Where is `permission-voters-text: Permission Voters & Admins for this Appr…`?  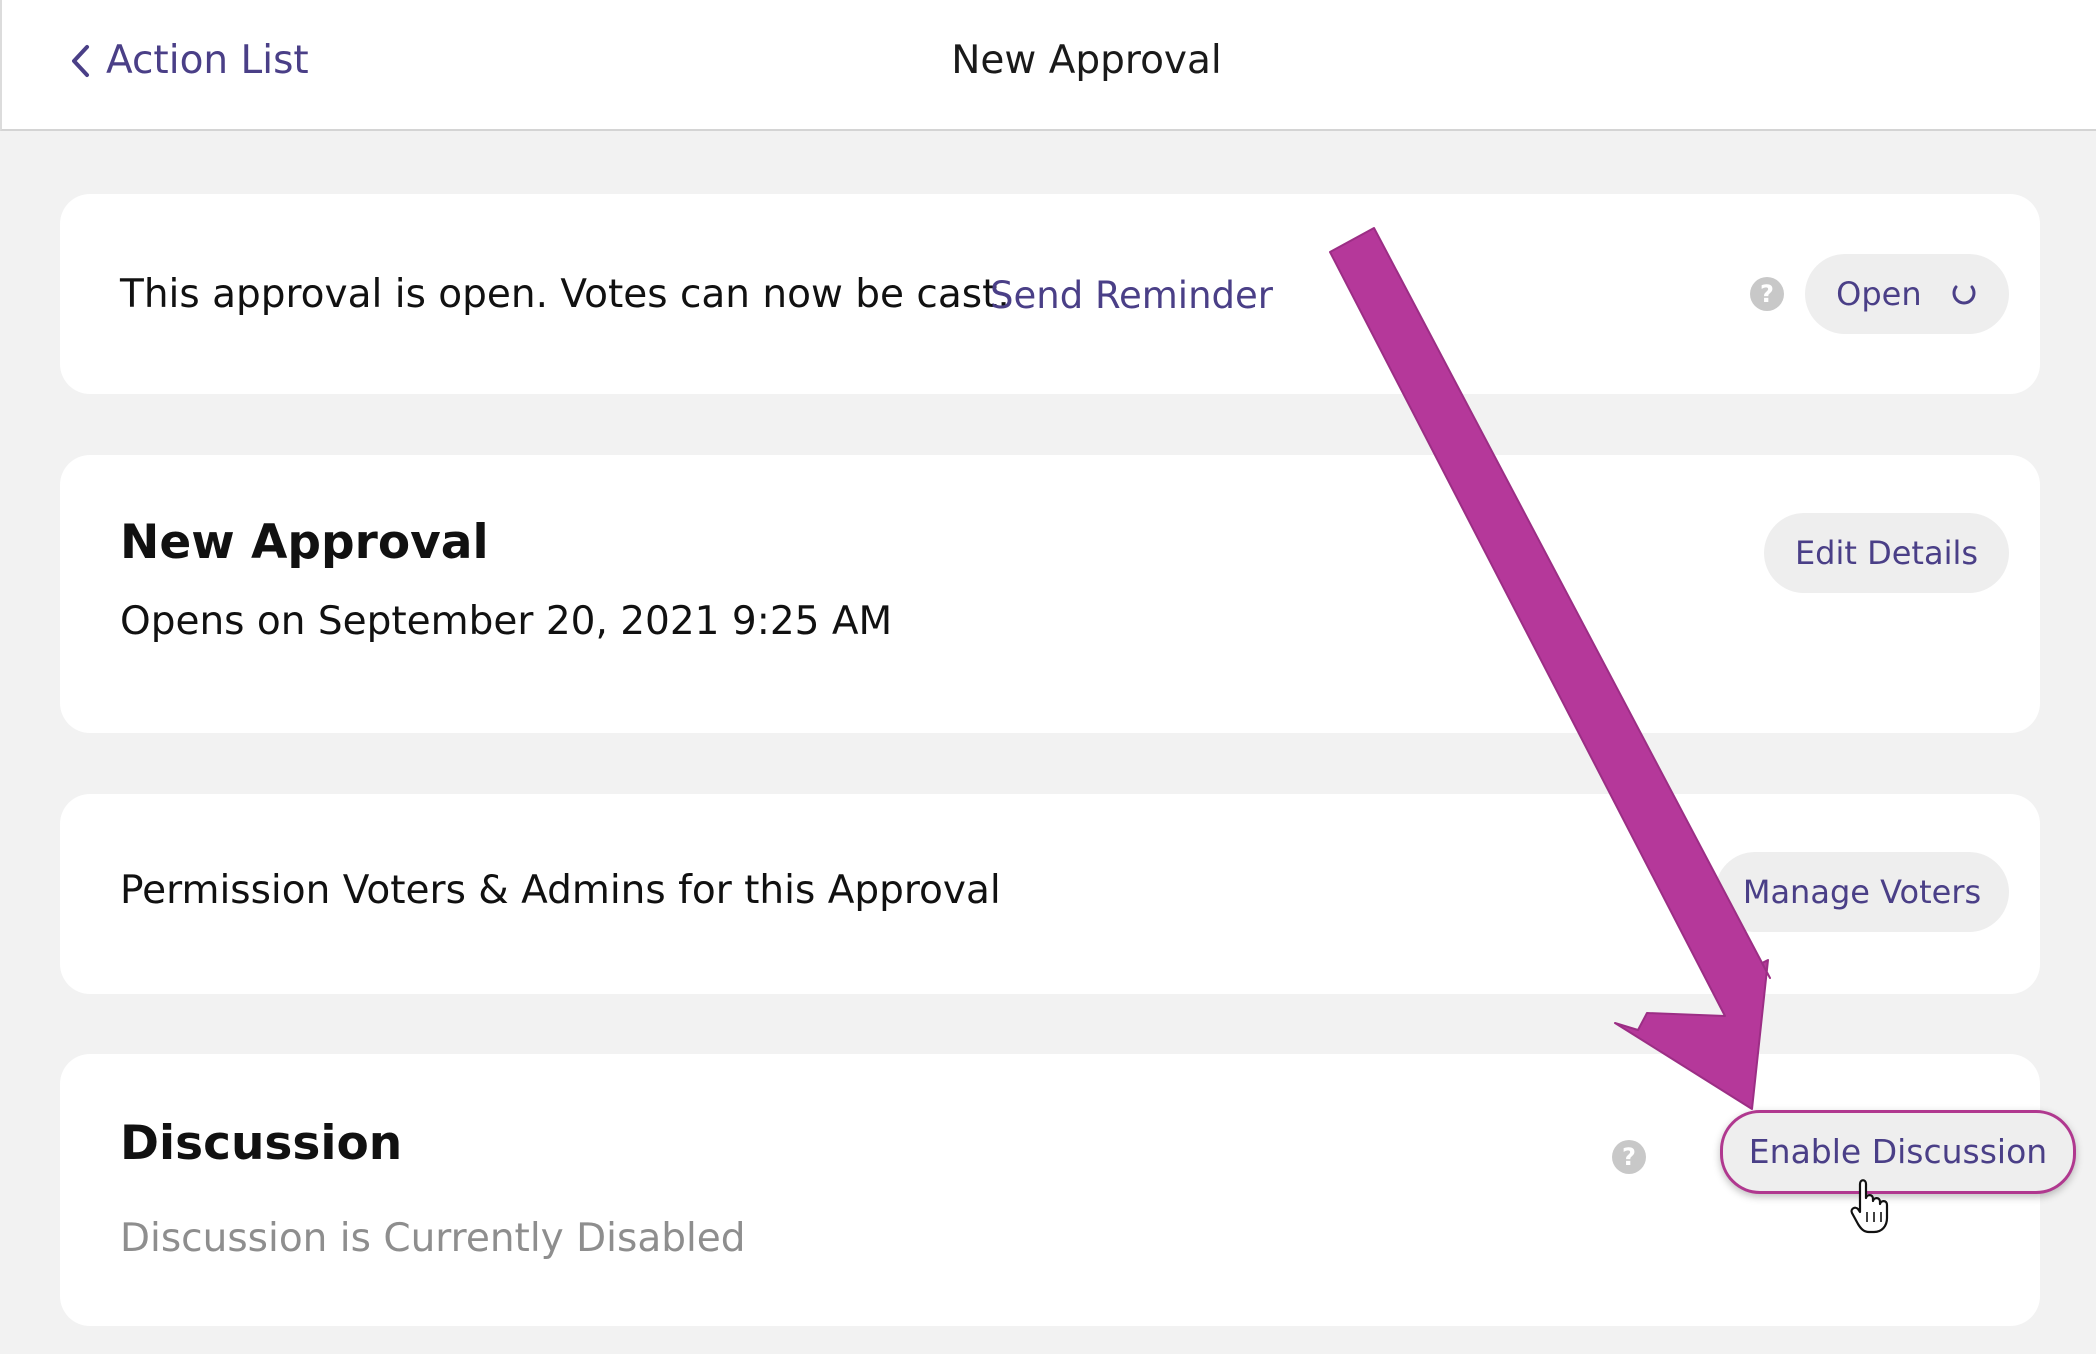 permission-voters-text: Permission Voters & Admins for this Appr… is located at coordinates (560, 890).